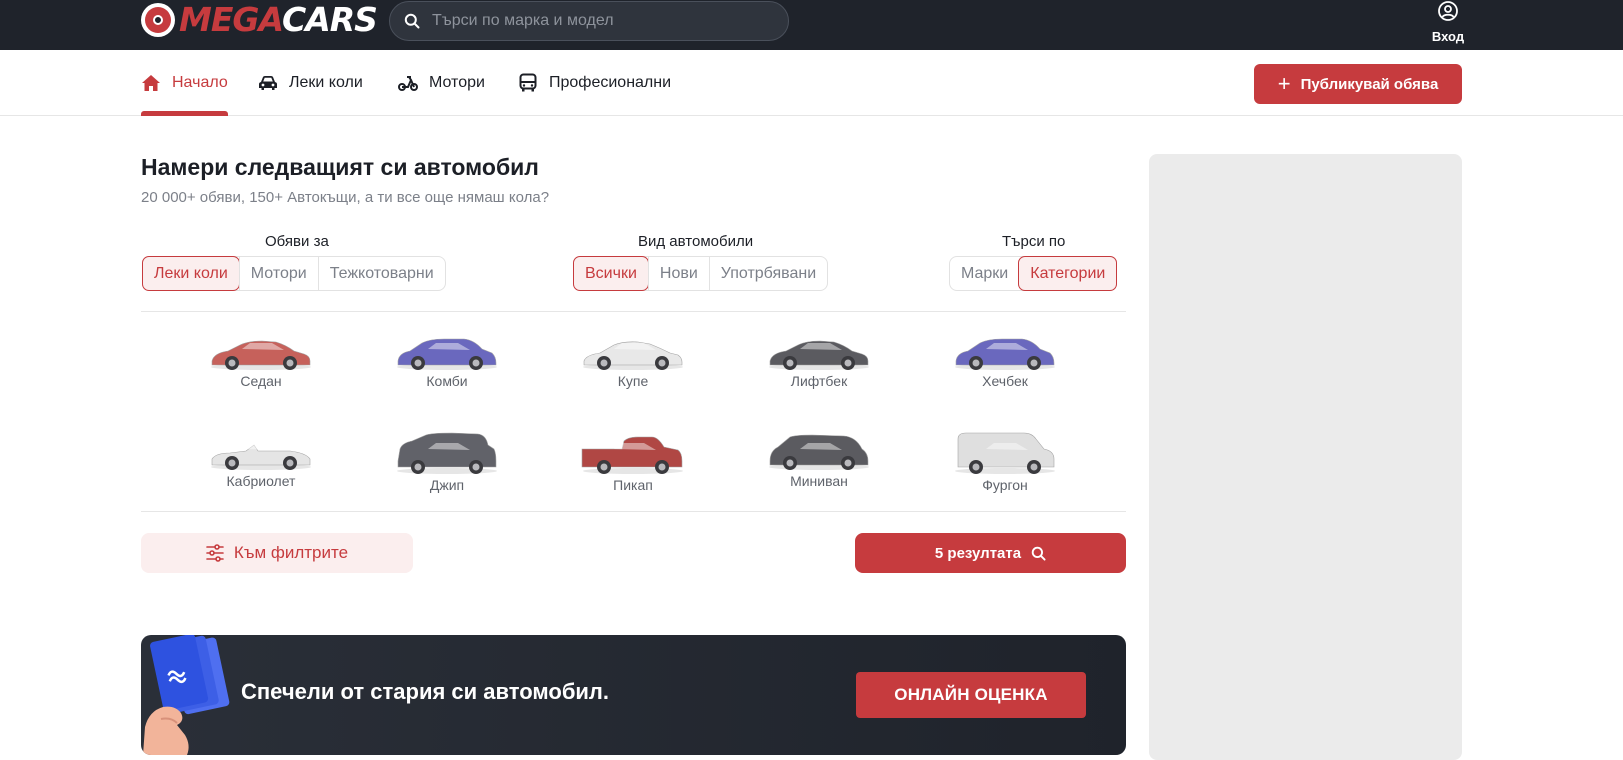  I want to click on nav-item-home: Начало, so click(184, 83).